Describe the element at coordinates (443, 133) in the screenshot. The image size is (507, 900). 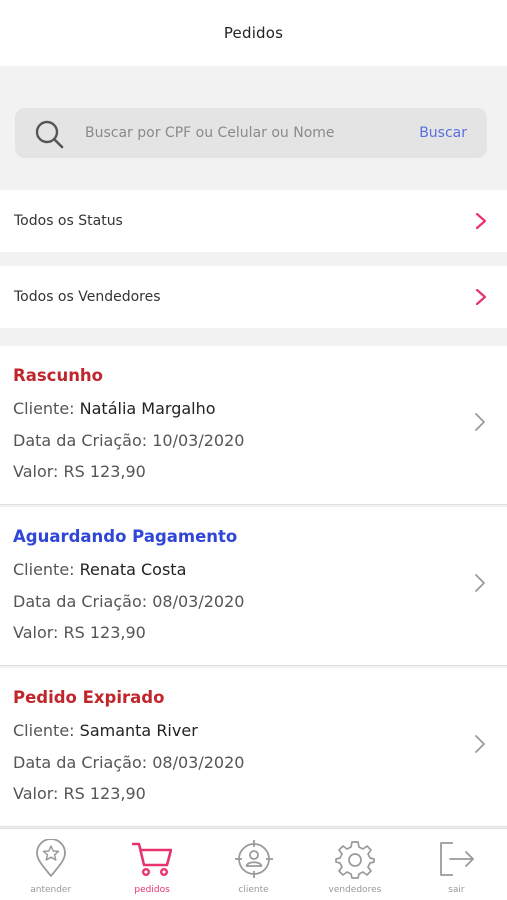
I see `search-button: Buscar` at that location.